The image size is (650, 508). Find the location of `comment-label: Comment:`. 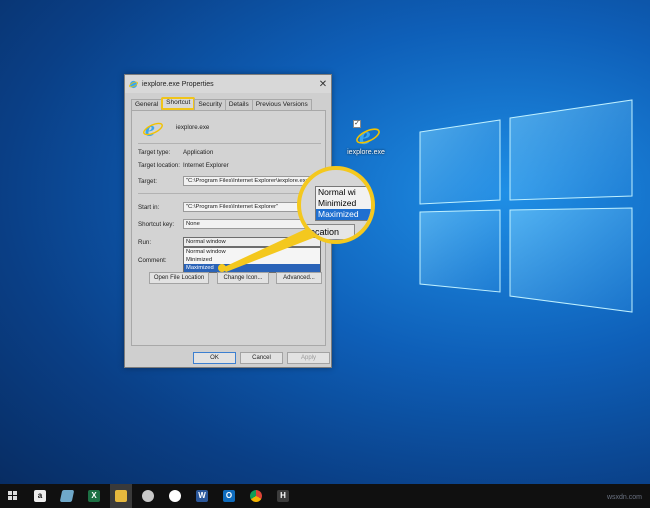

comment-label: Comment: is located at coordinates (152, 260).